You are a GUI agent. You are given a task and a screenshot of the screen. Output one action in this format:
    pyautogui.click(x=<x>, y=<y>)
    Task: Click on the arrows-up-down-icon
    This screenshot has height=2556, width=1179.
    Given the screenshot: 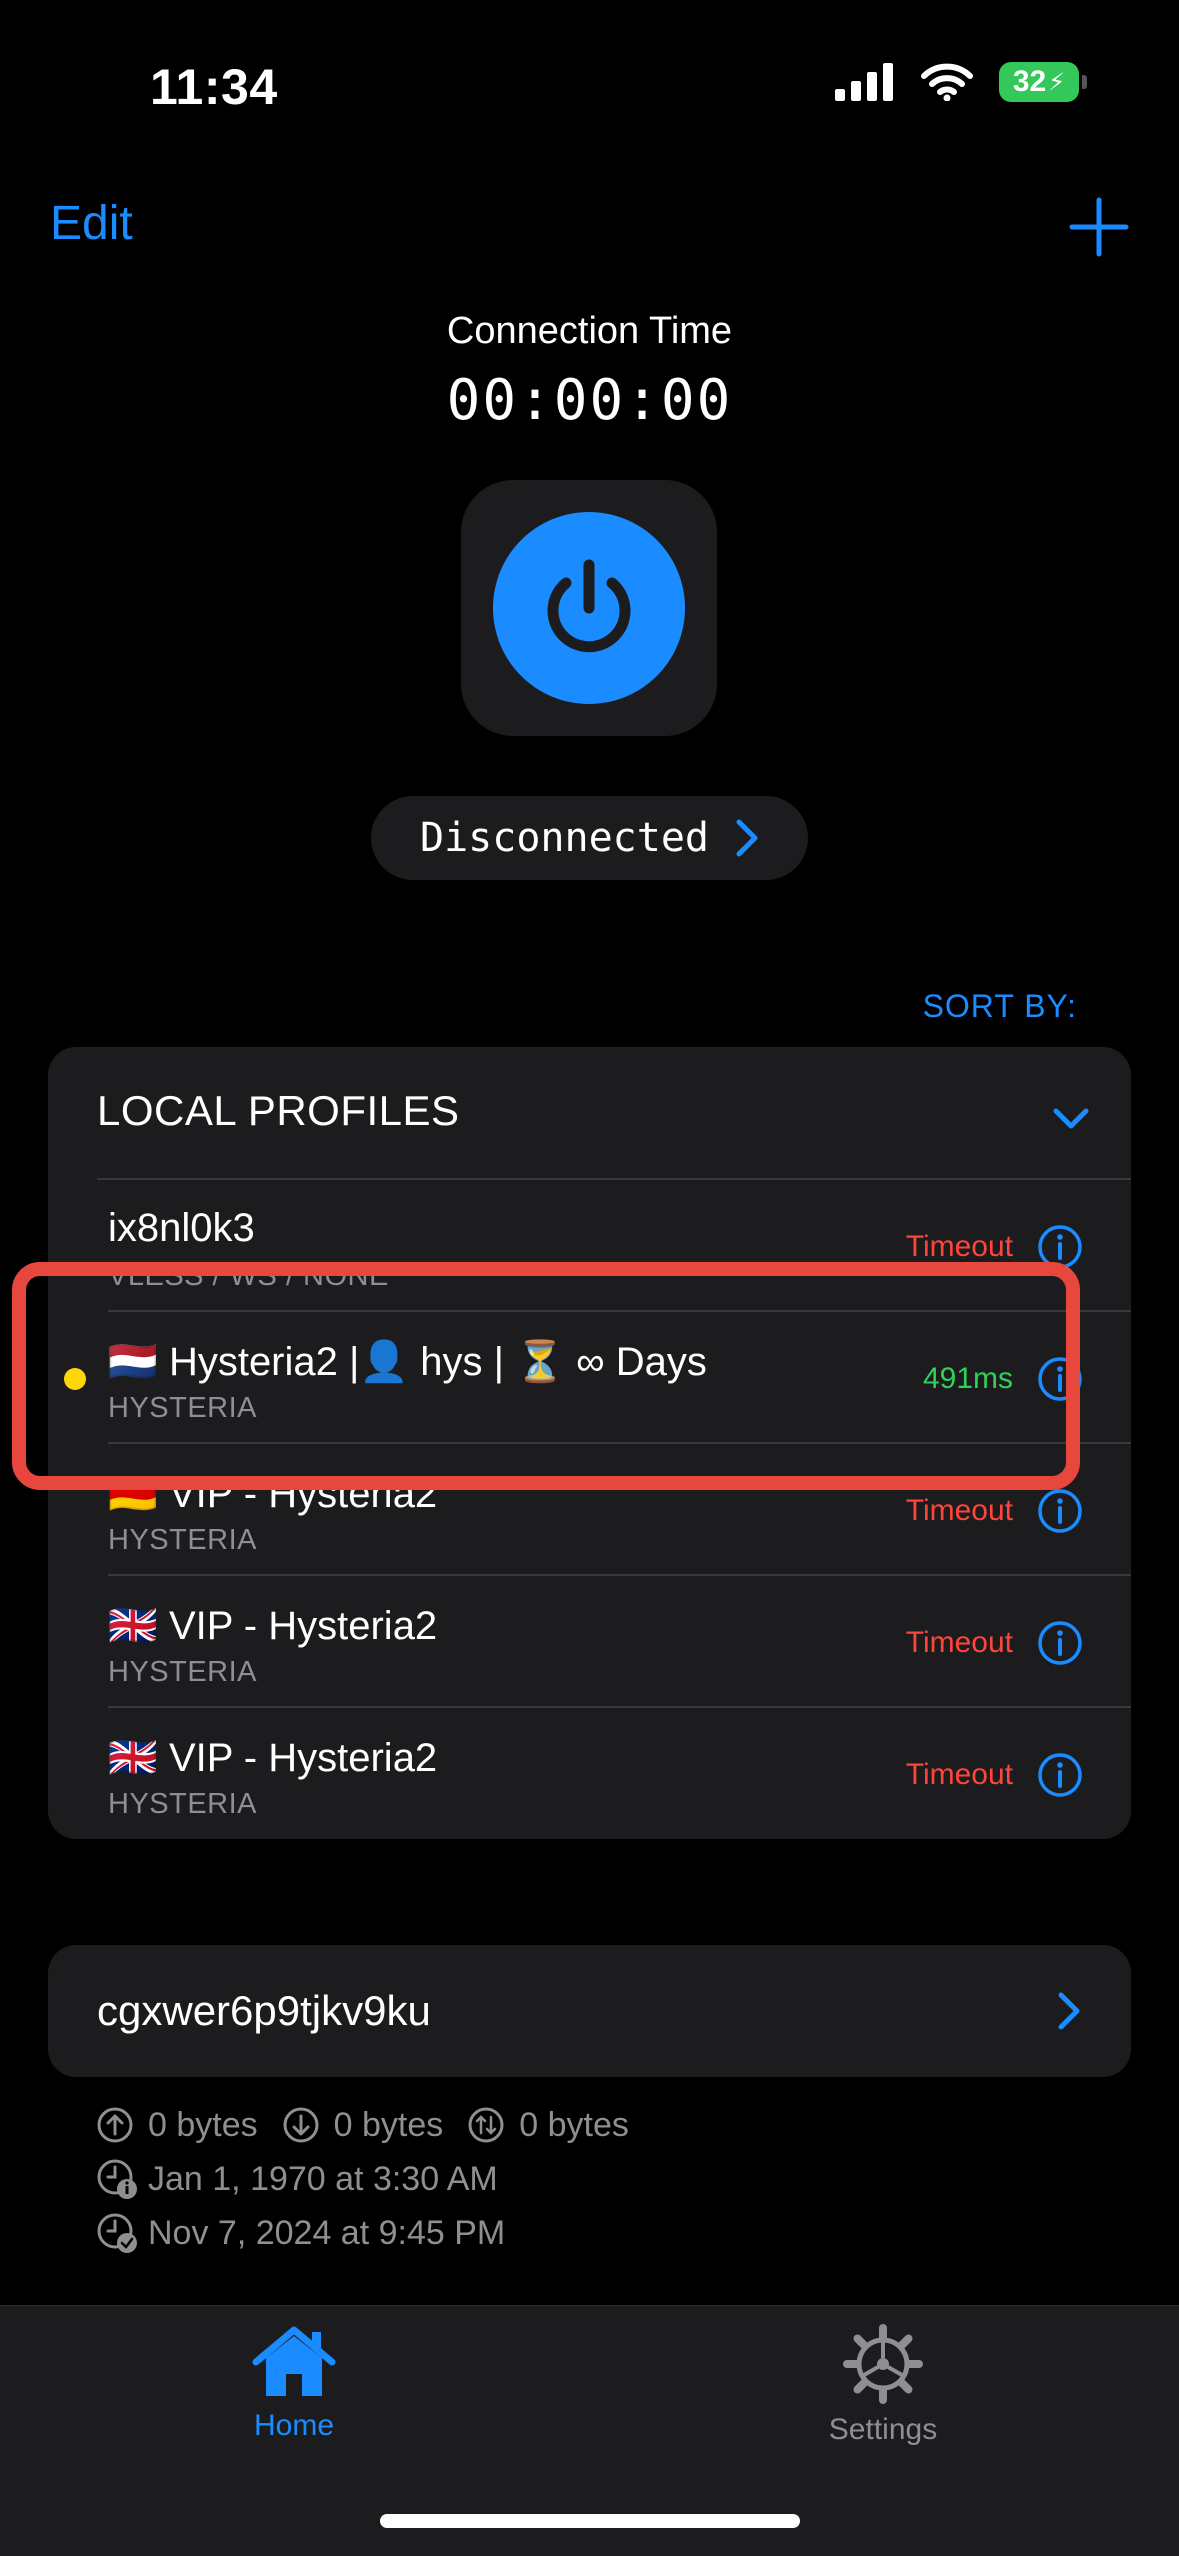 What is the action you would take?
    pyautogui.click(x=486, y=2125)
    